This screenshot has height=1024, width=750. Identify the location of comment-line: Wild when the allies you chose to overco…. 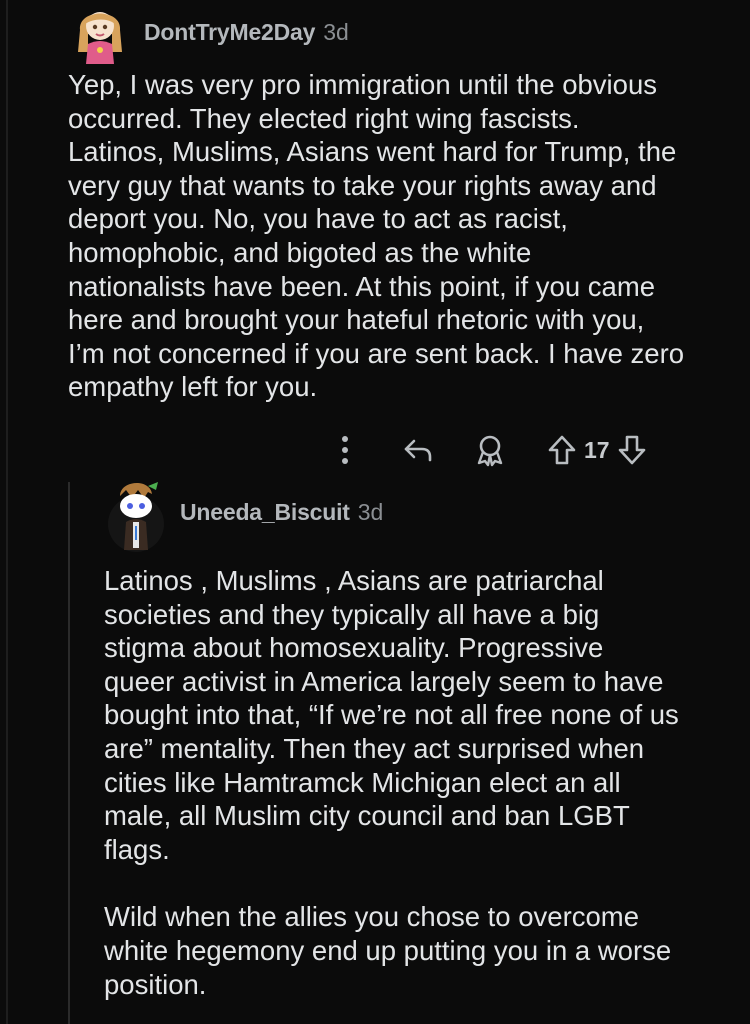
(371, 917).